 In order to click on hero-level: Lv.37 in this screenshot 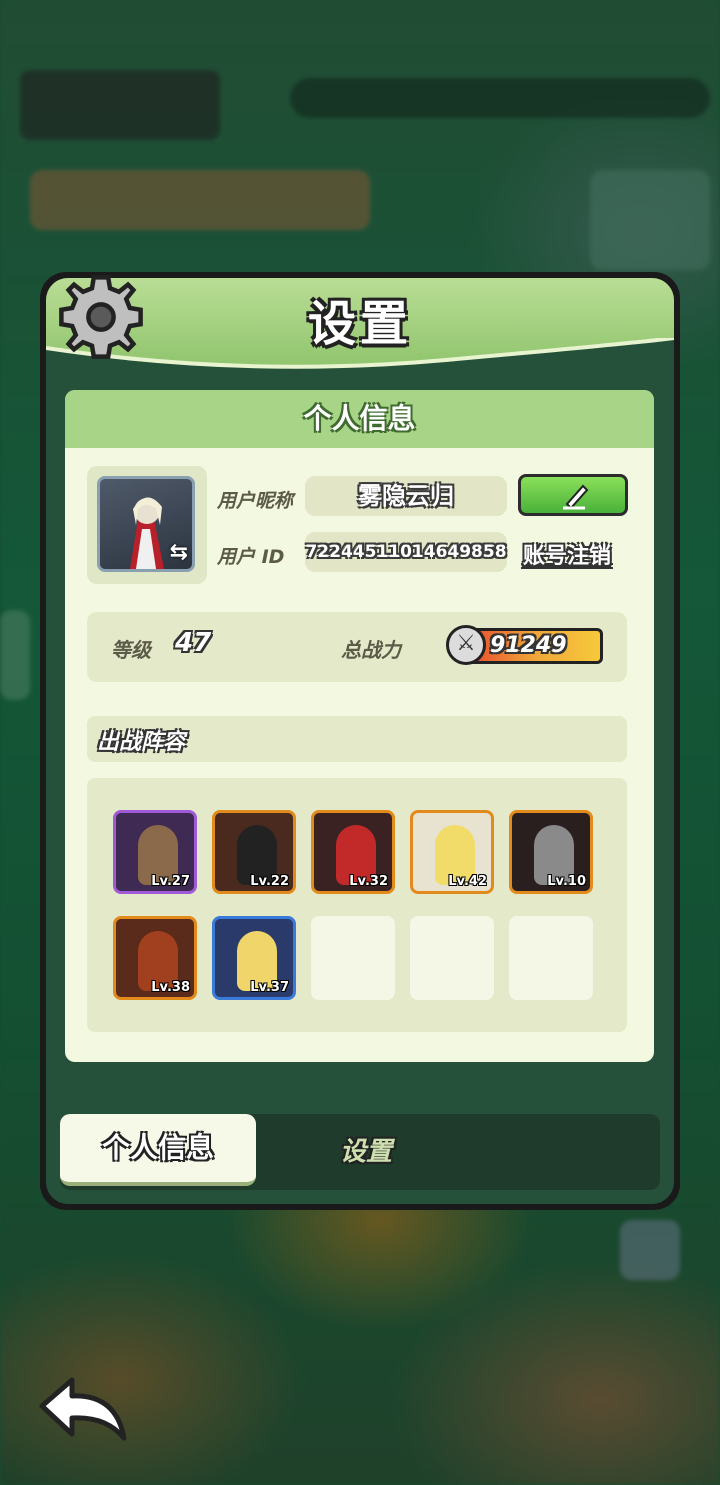, I will do `click(269, 987)`.